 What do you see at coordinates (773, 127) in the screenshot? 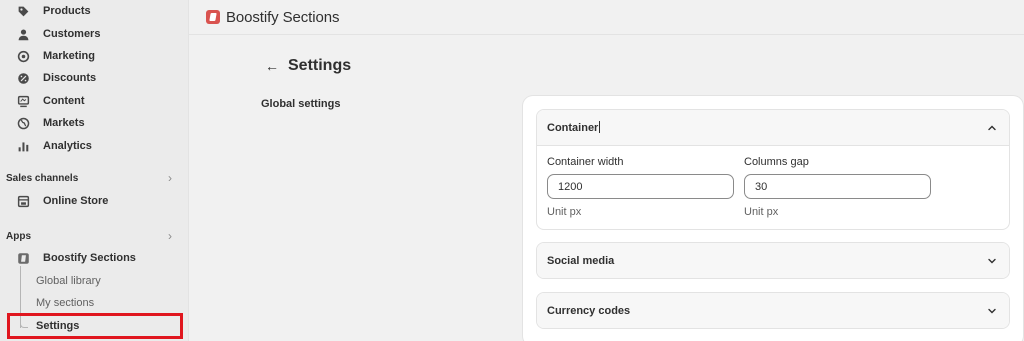
I see `container-accordion-header: Container` at bounding box center [773, 127].